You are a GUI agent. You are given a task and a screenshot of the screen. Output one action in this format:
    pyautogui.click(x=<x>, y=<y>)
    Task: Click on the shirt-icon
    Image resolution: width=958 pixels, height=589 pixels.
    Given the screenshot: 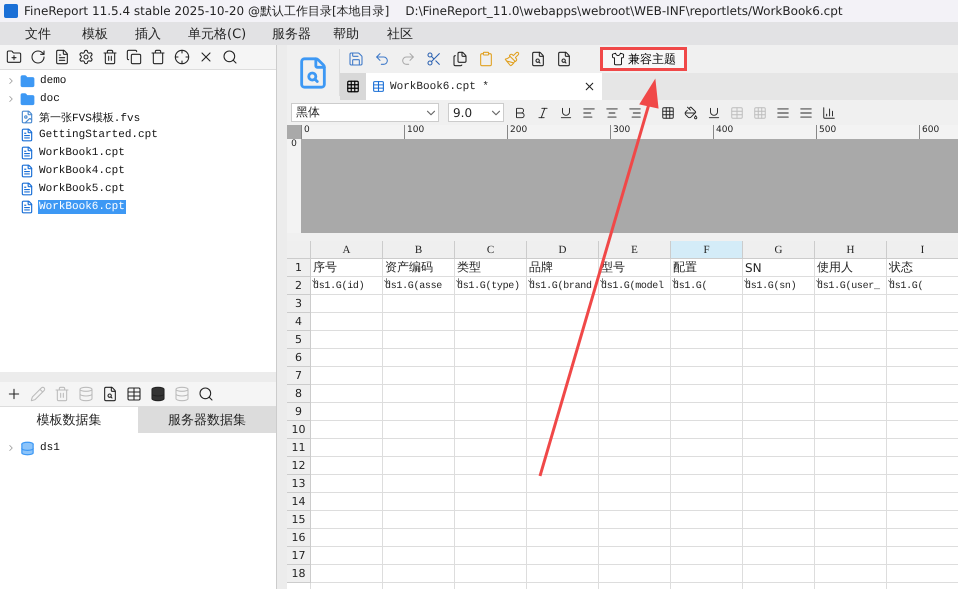 What is the action you would take?
    pyautogui.click(x=618, y=59)
    